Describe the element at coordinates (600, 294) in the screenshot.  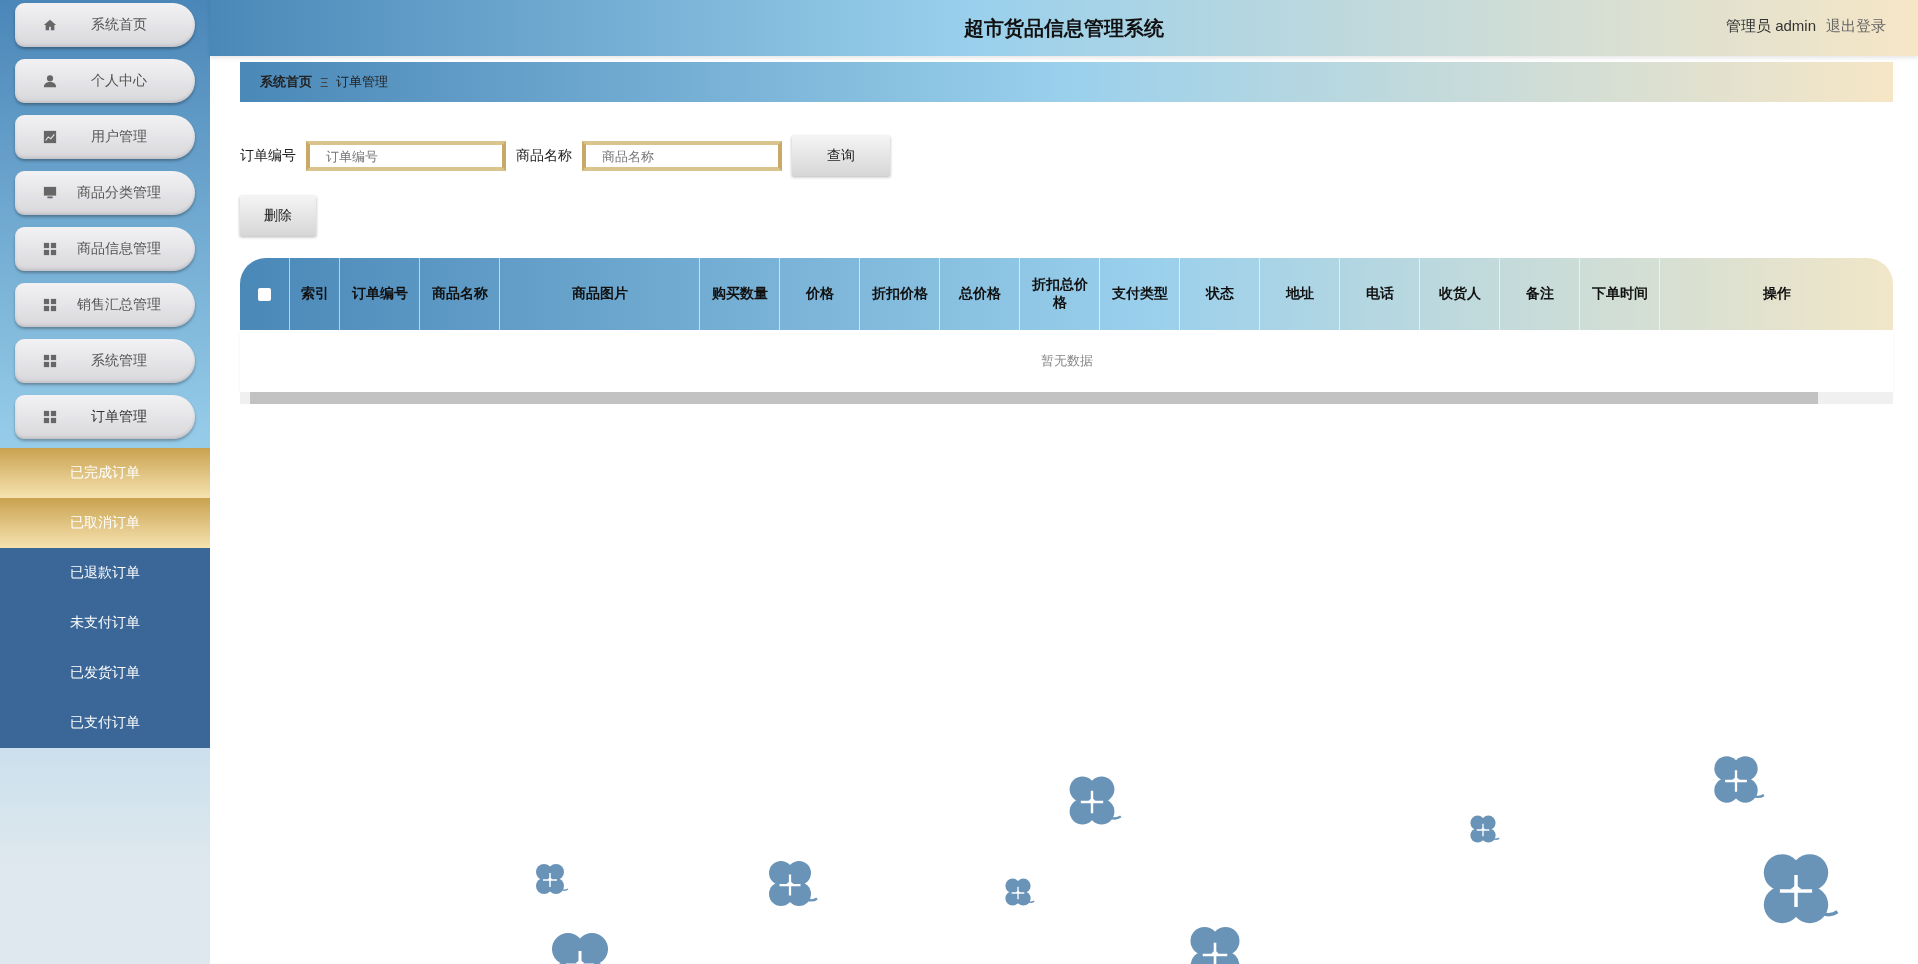
I see `column-header: 商品图片` at that location.